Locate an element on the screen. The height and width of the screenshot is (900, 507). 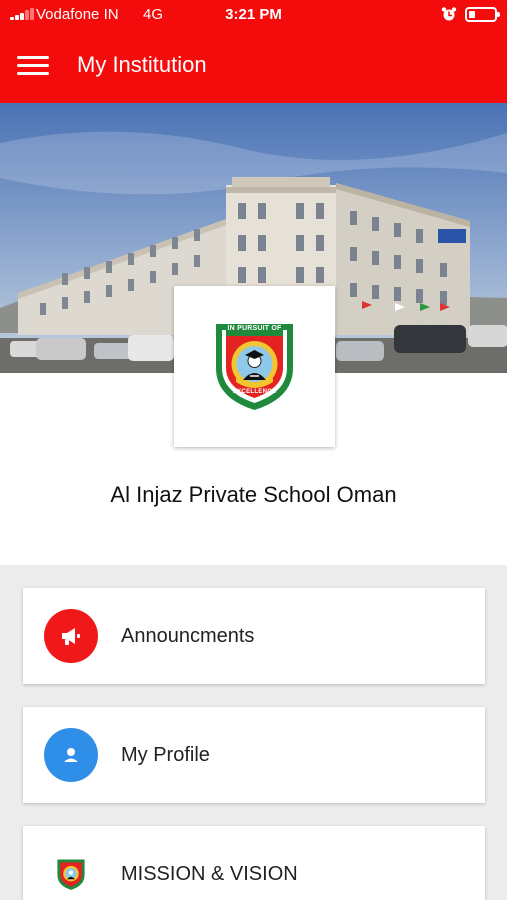
menu-item-label: My Profile is located at coordinates (165, 755).